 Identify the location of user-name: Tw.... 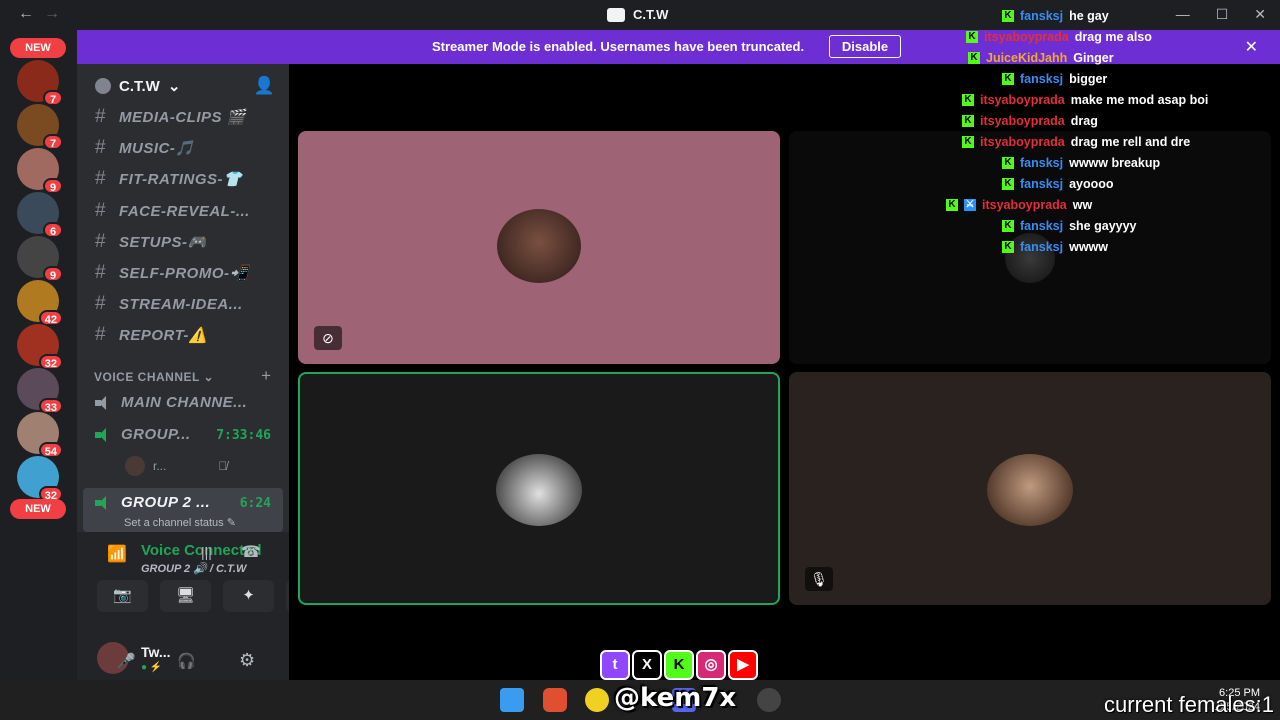
(156, 652).